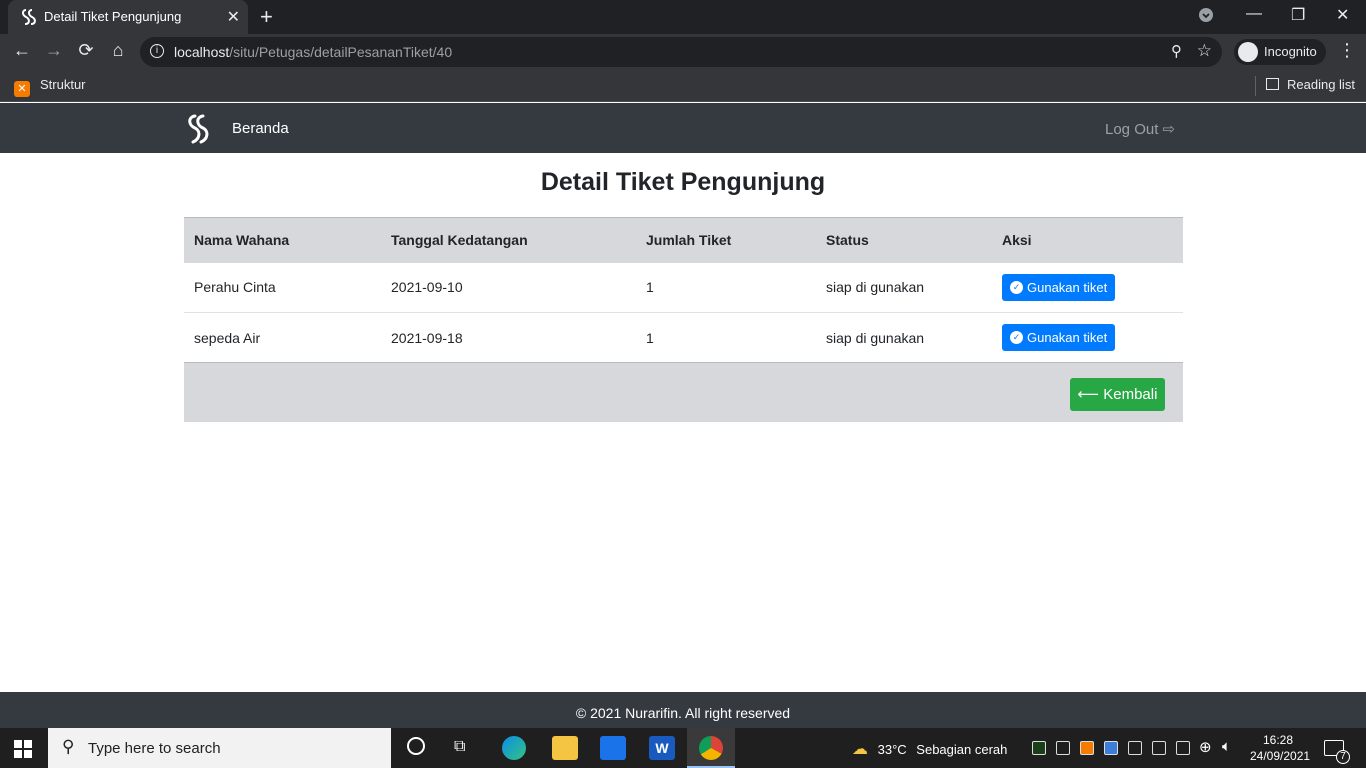 The height and width of the screenshot is (768, 1366). Describe the element at coordinates (683, 713) in the screenshot. I see `footer-copyright: © 2021 Nurarifin. All right reserved` at that location.